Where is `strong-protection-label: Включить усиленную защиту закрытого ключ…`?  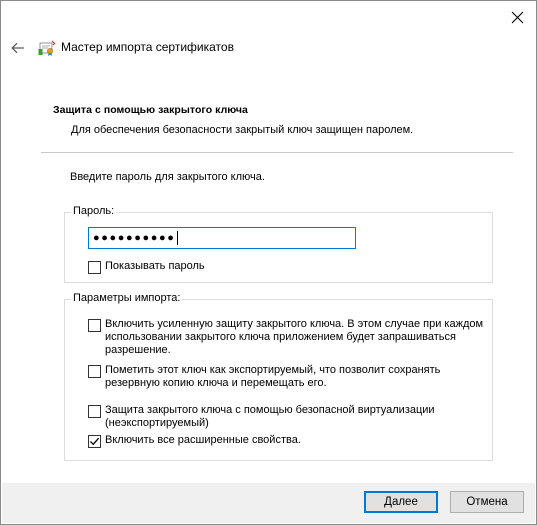 strong-protection-label: Включить усиленную защиту закрытого ключ… is located at coordinates (294, 337).